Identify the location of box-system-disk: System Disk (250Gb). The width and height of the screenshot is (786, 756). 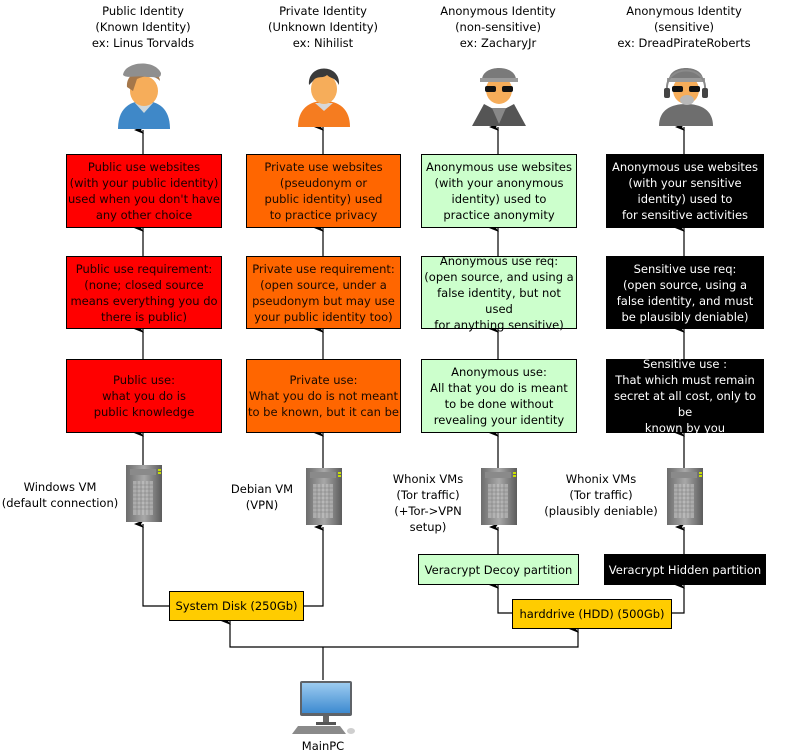
(236, 606).